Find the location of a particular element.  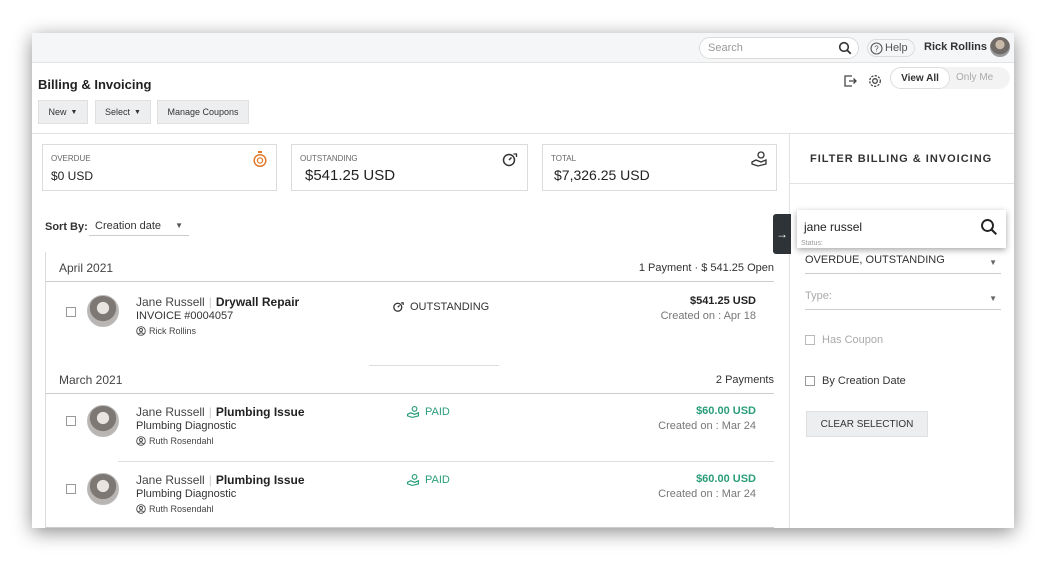

view-toggle: View All Only Me is located at coordinates (950, 78).